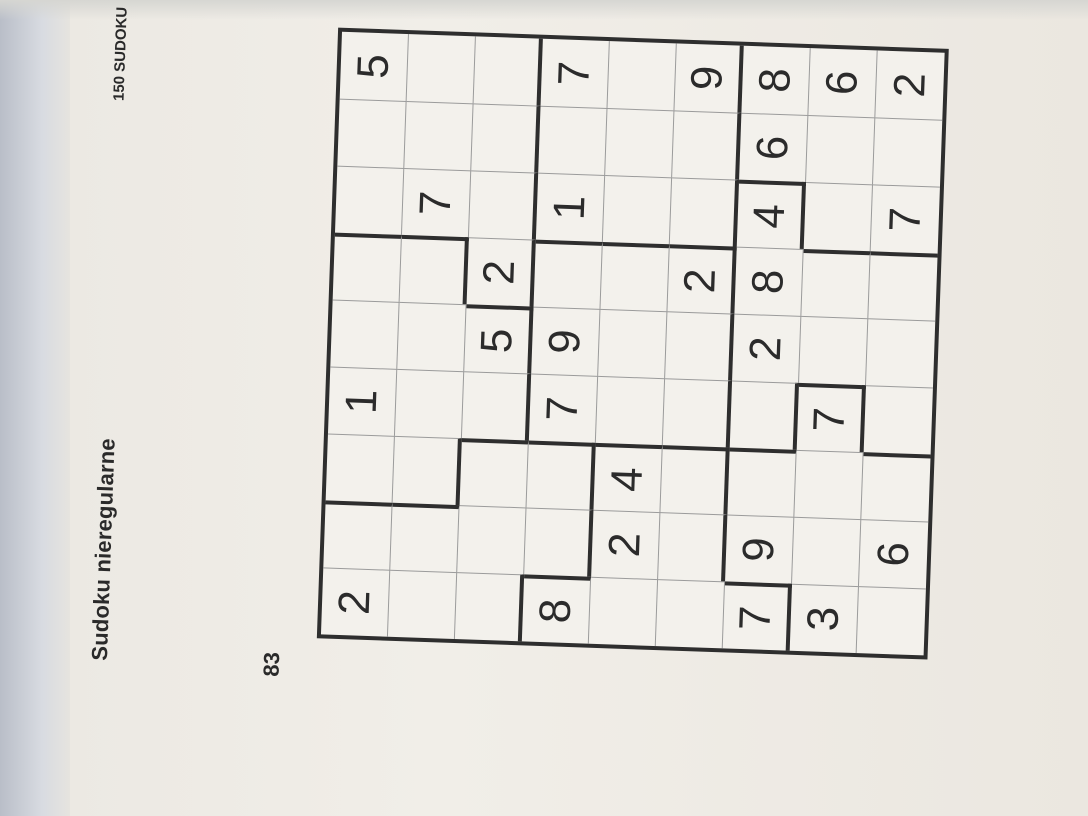 The image size is (1088, 816). Describe the element at coordinates (103, 549) in the screenshot. I see `page-title: Sudoku nieregularne` at that location.